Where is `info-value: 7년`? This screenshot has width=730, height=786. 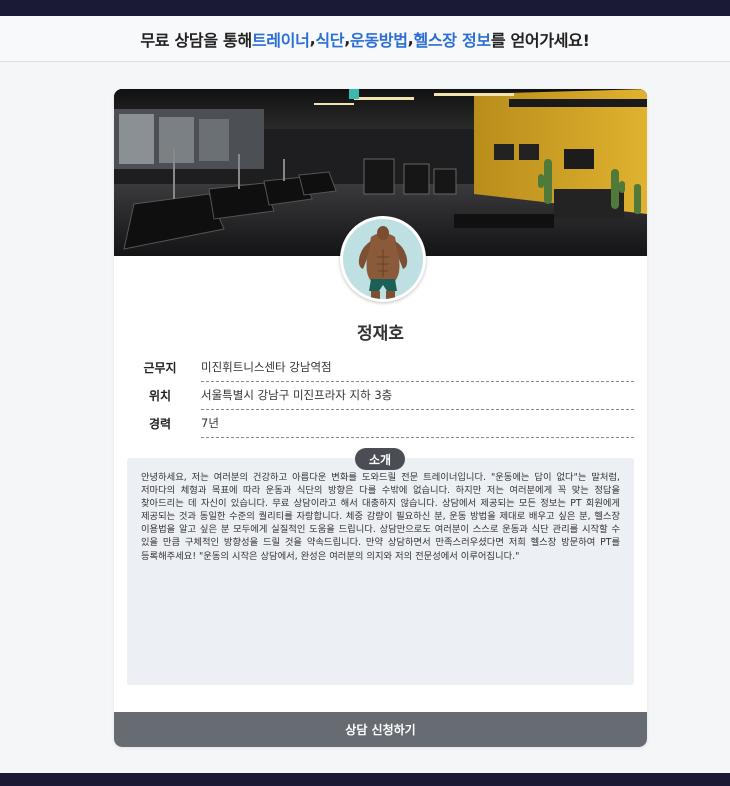 info-value: 7년 is located at coordinates (417, 423).